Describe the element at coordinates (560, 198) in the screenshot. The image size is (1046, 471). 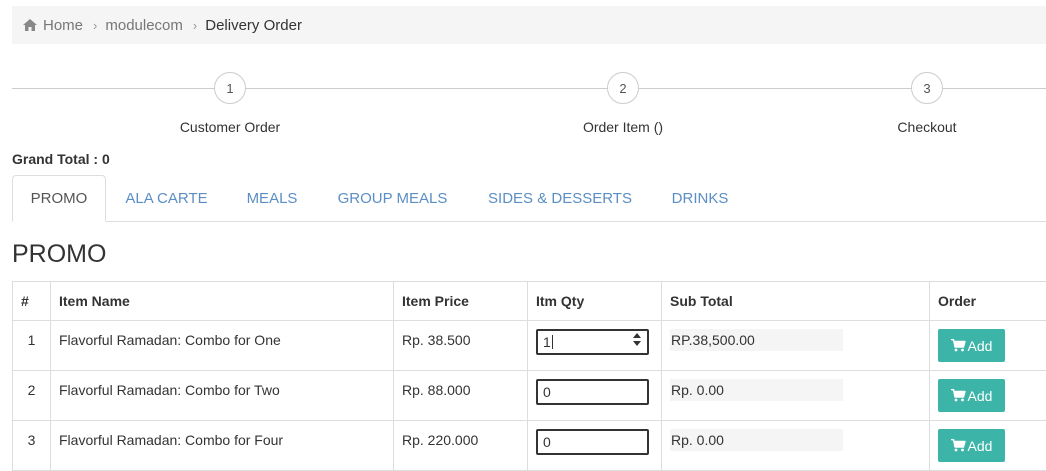
I see `tab-sides-desserts: SIDES & DESSERTS` at that location.